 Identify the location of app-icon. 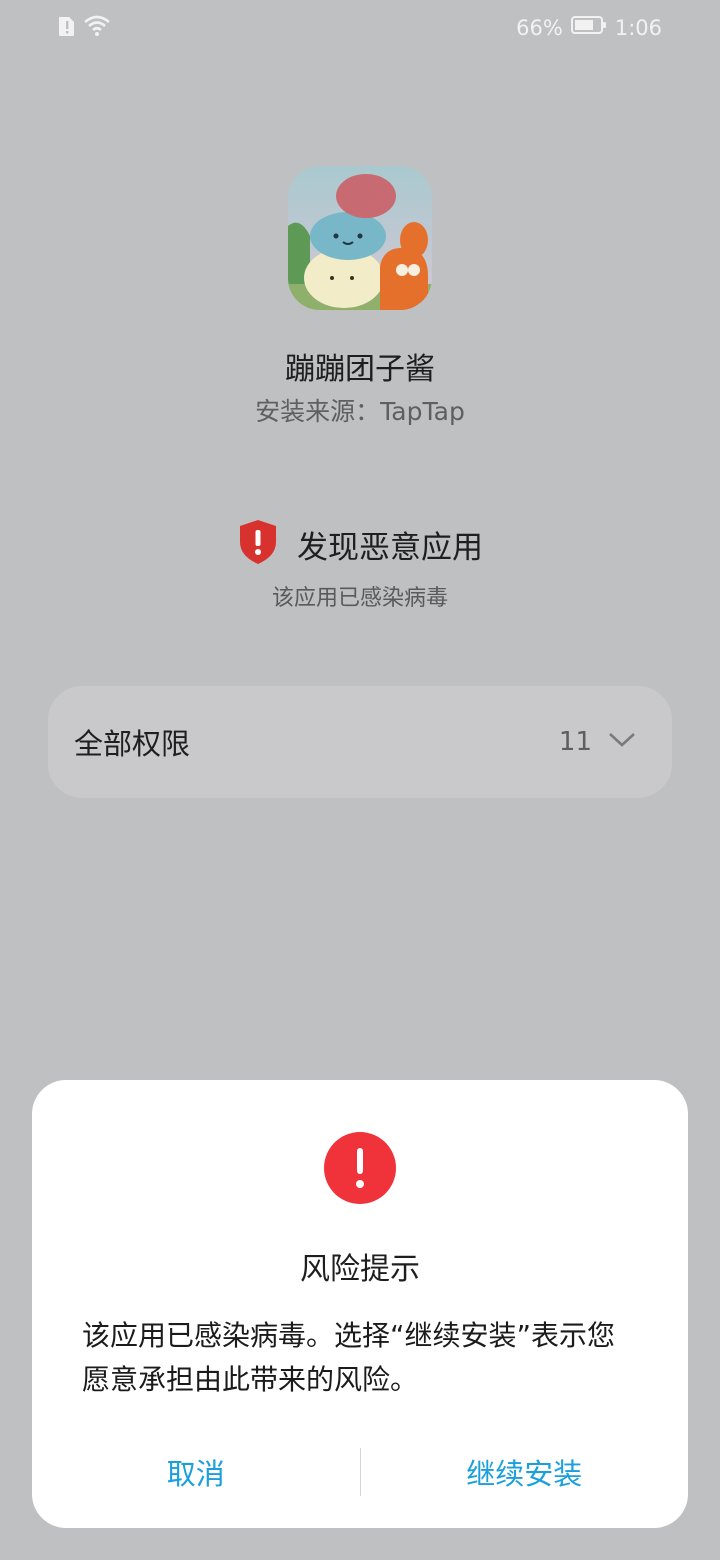
(360, 238).